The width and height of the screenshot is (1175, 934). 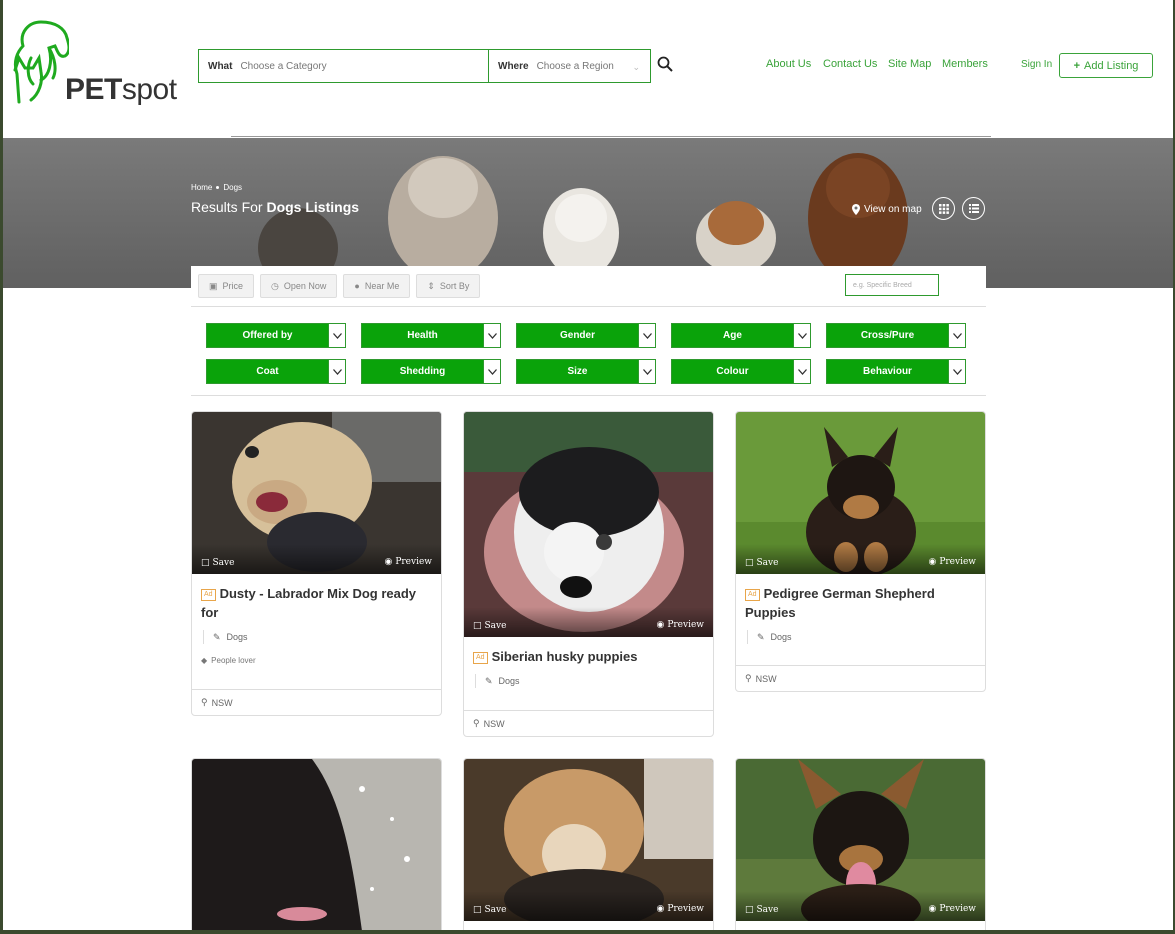 I want to click on dropdown-label: Cross/Pure, so click(x=887, y=335).